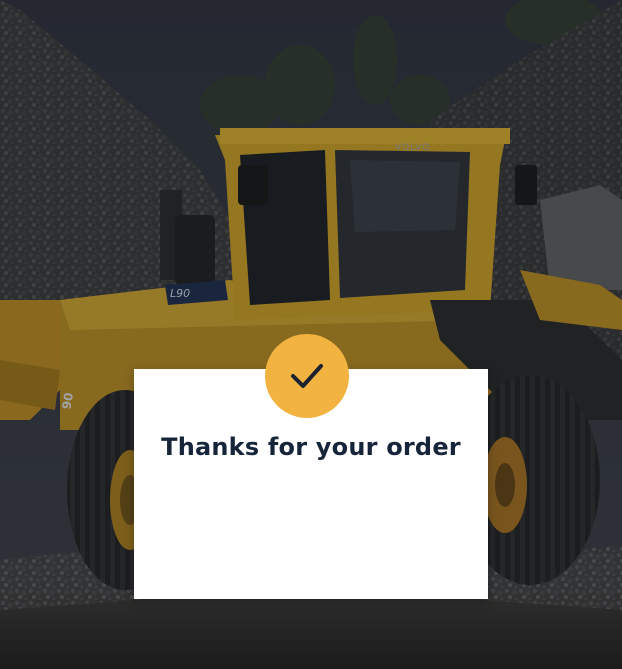  Describe the element at coordinates (311, 447) in the screenshot. I see `order-confirmation-title: Thanks for your order` at that location.